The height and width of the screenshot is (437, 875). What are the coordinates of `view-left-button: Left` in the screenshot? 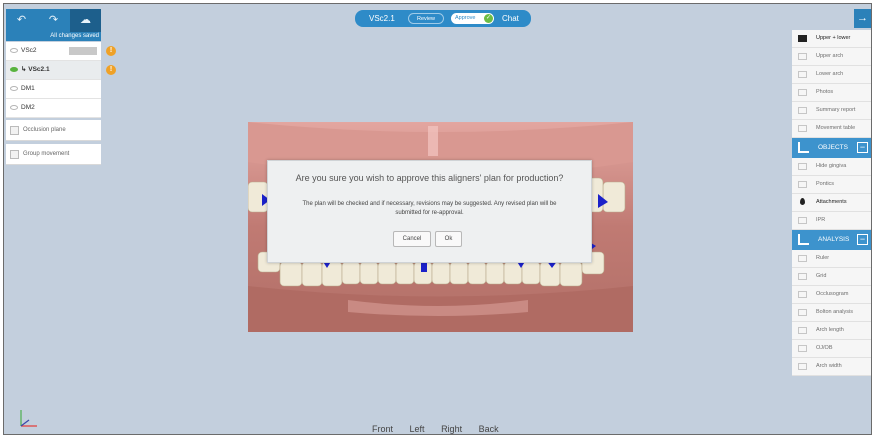 It's located at (417, 429).